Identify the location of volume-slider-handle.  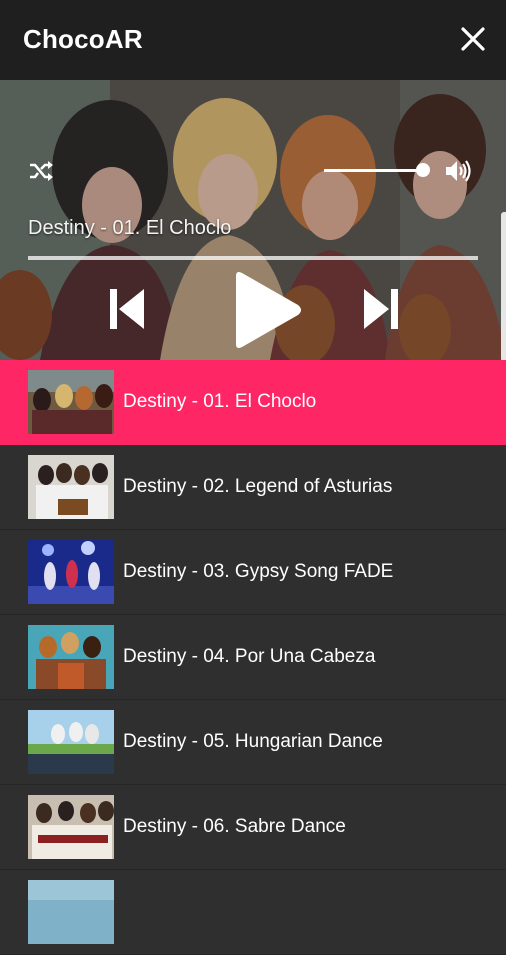
(423, 170).